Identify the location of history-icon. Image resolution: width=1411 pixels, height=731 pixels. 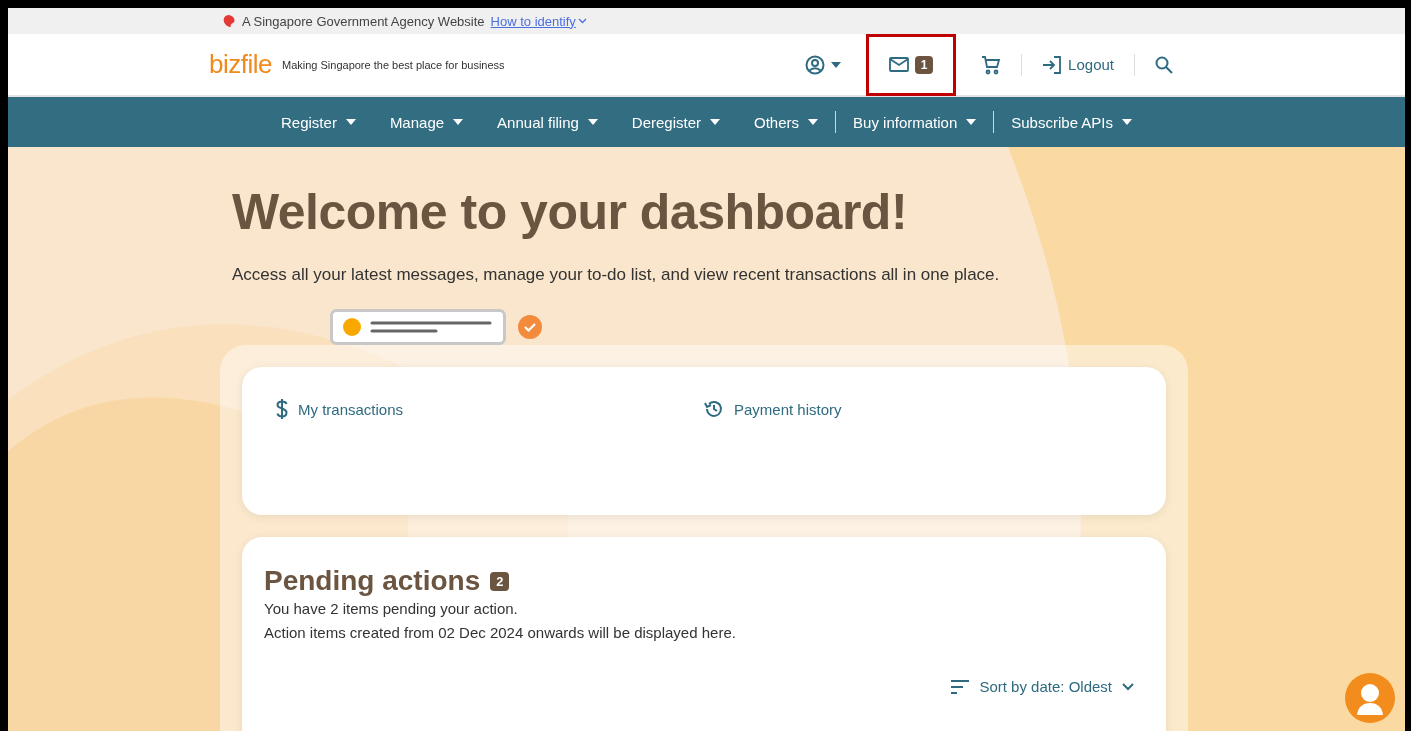
(714, 409).